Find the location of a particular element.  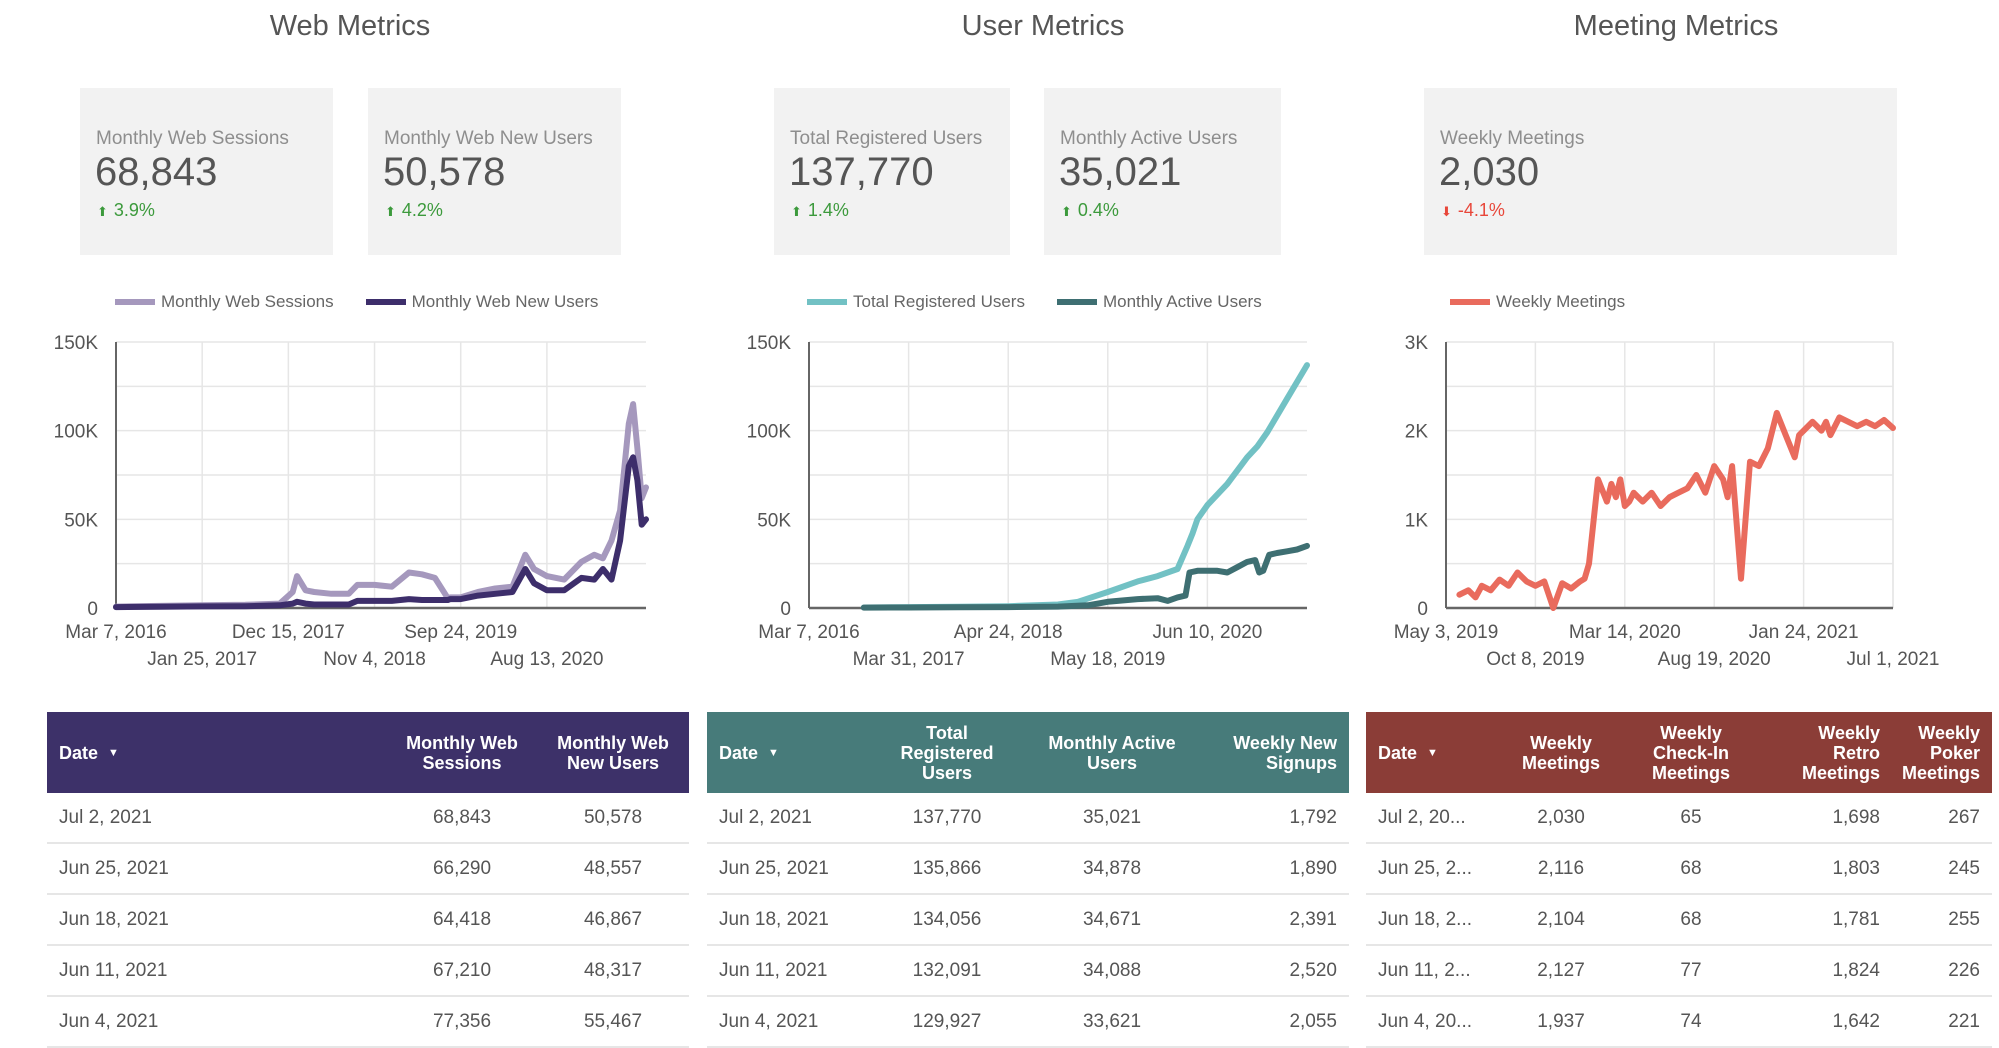

x-tick-label: Apr 24, 2018 is located at coordinates (1008, 632).